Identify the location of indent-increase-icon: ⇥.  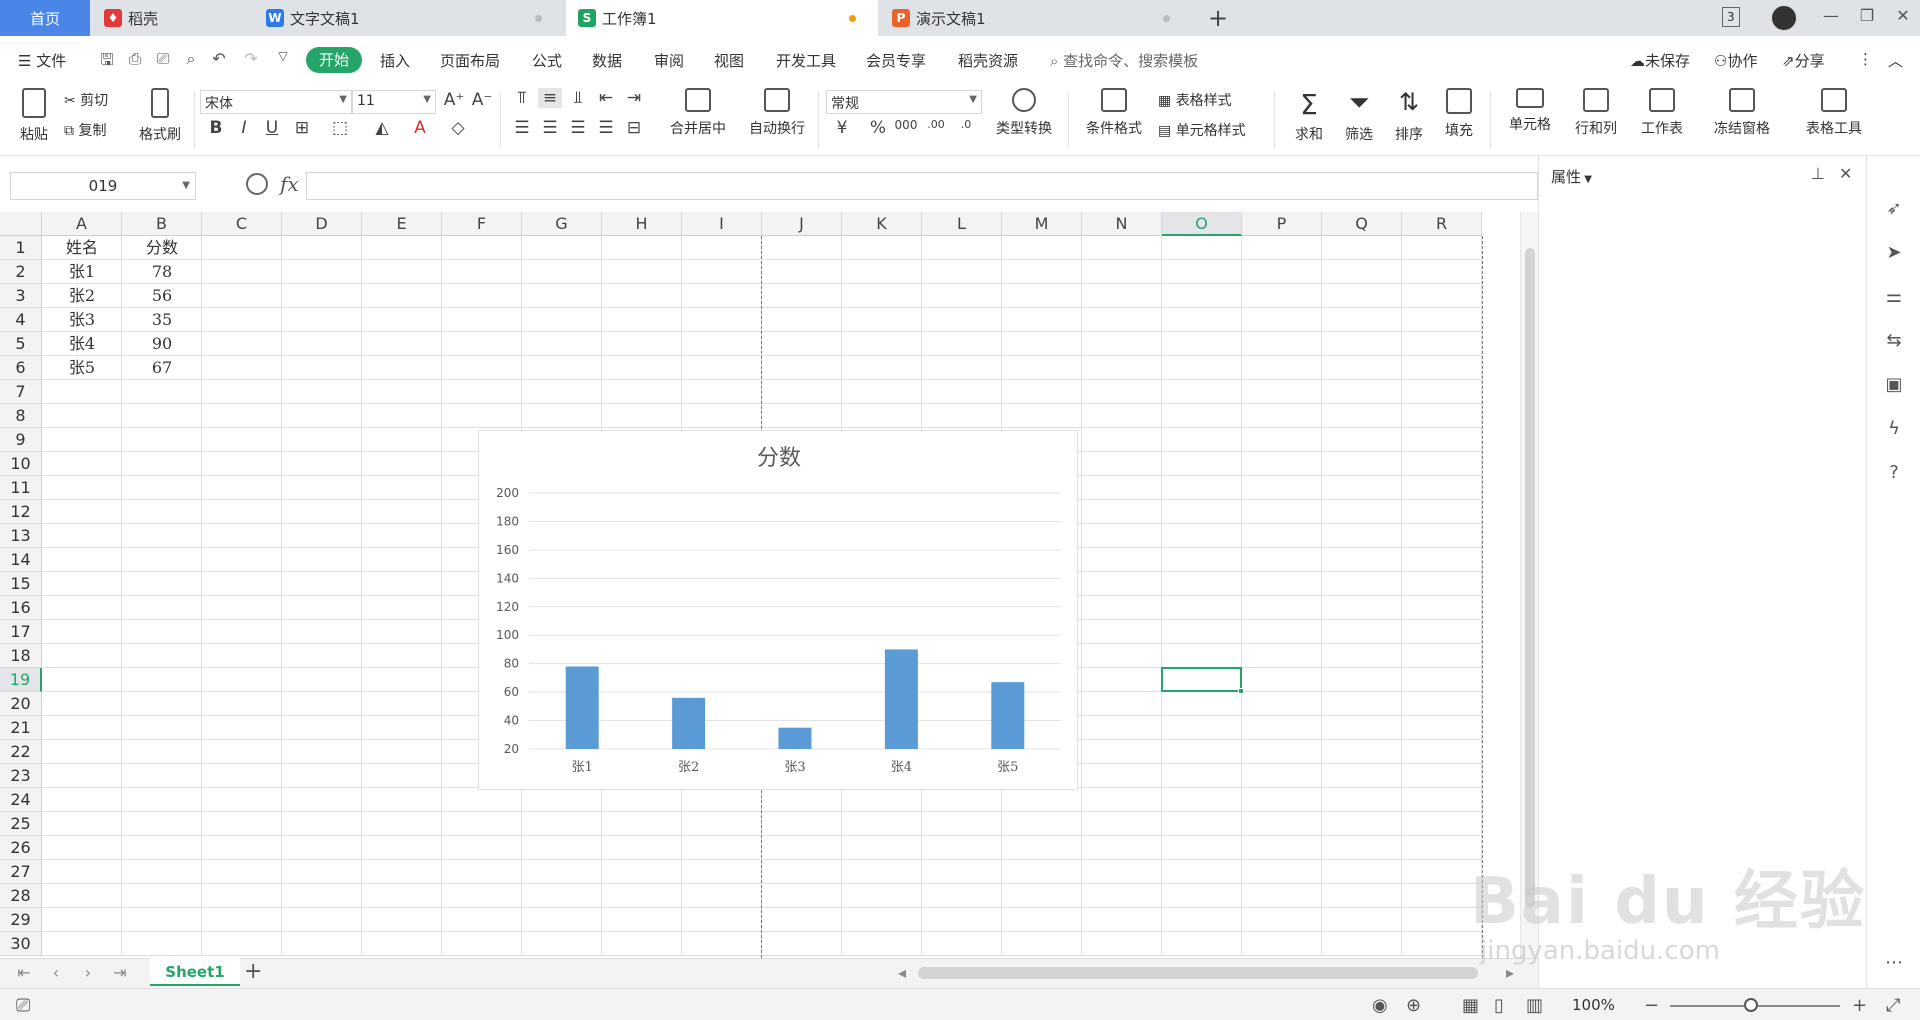
(634, 98).